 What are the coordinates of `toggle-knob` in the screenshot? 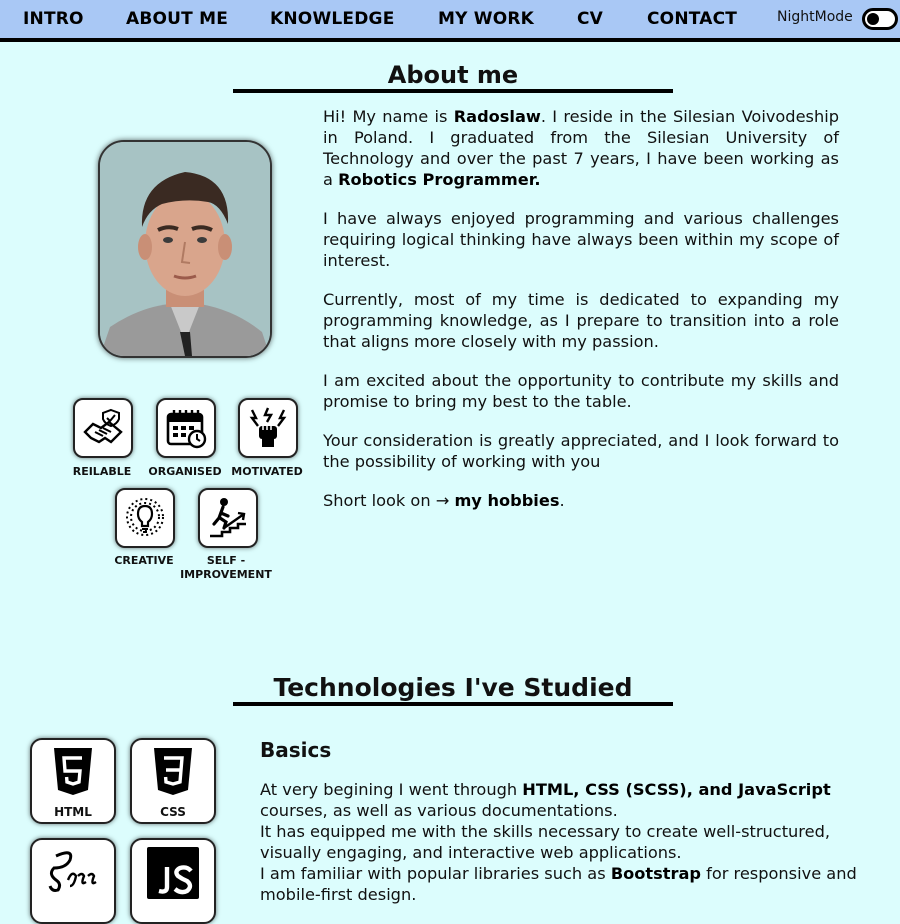 It's located at (873, 19).